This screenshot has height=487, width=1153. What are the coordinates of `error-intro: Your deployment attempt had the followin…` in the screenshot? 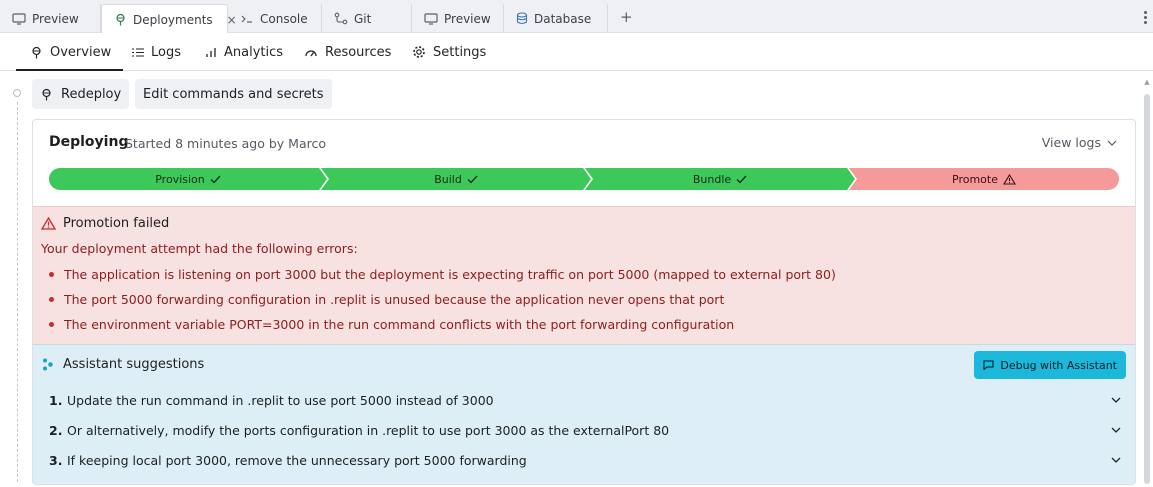 It's located at (199, 248).